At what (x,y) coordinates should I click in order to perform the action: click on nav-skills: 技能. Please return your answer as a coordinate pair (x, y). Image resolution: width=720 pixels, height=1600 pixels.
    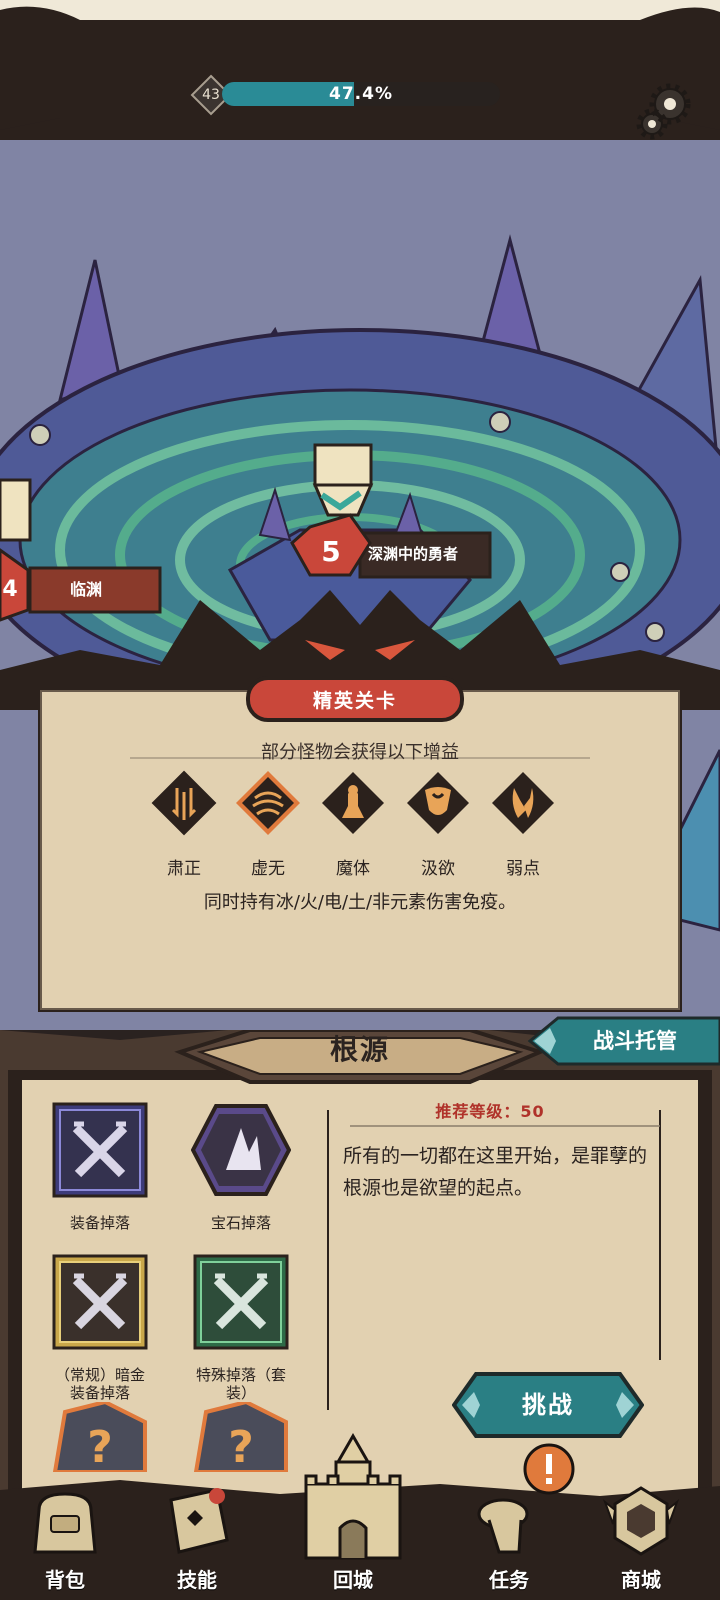
    Looking at the image, I should click on (197, 1535).